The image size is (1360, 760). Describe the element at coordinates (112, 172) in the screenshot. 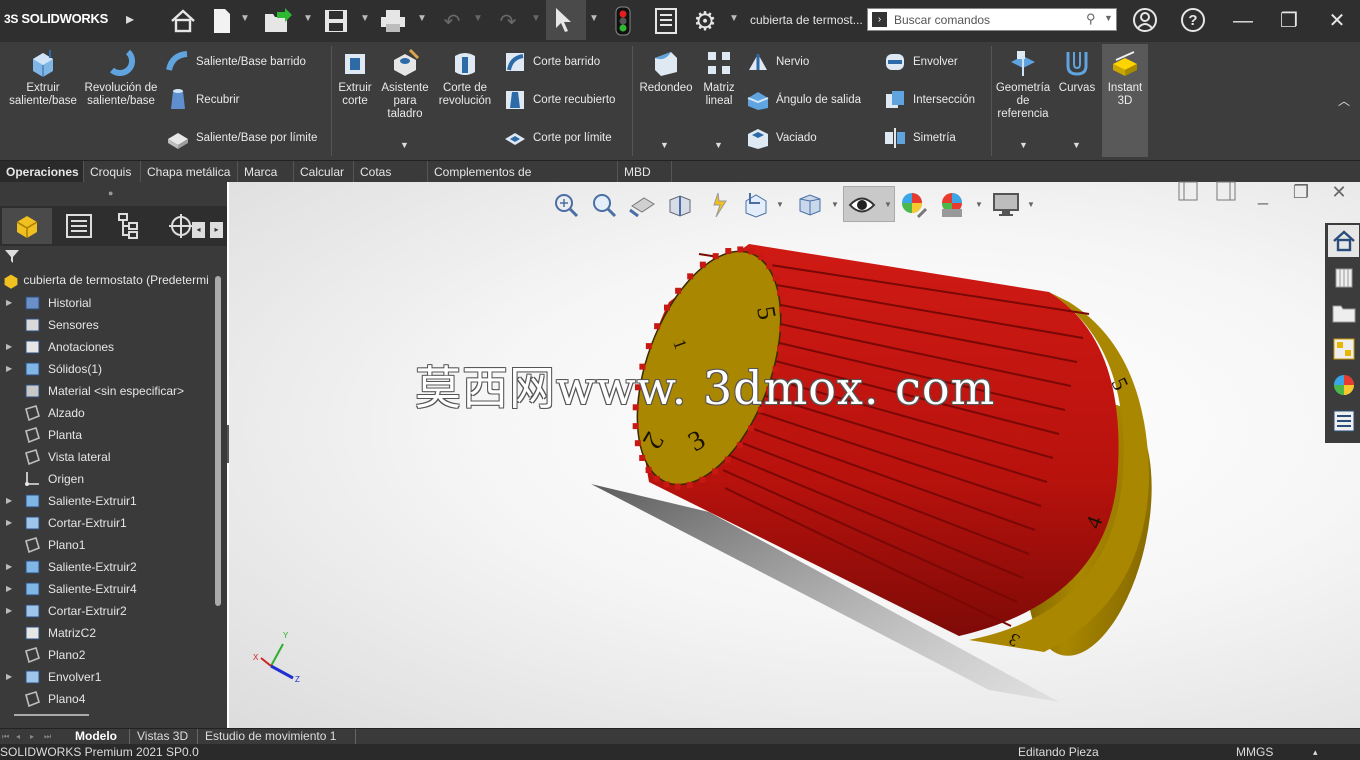

I see `tab-croquis: Croquis` at that location.